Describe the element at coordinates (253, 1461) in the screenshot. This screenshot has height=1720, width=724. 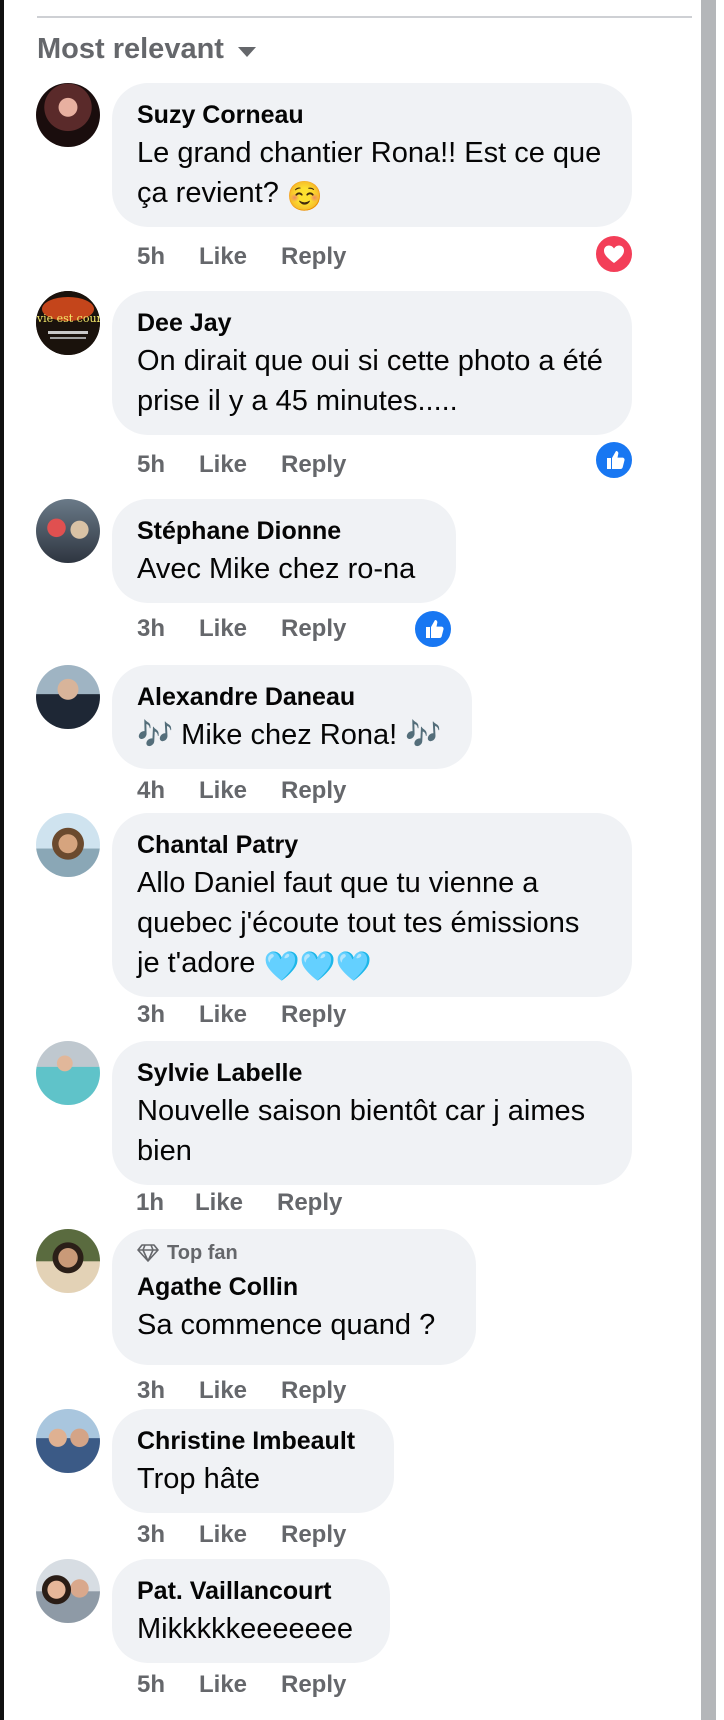
I see `comment-bubble: Christine Imbeault Trop hâte` at that location.